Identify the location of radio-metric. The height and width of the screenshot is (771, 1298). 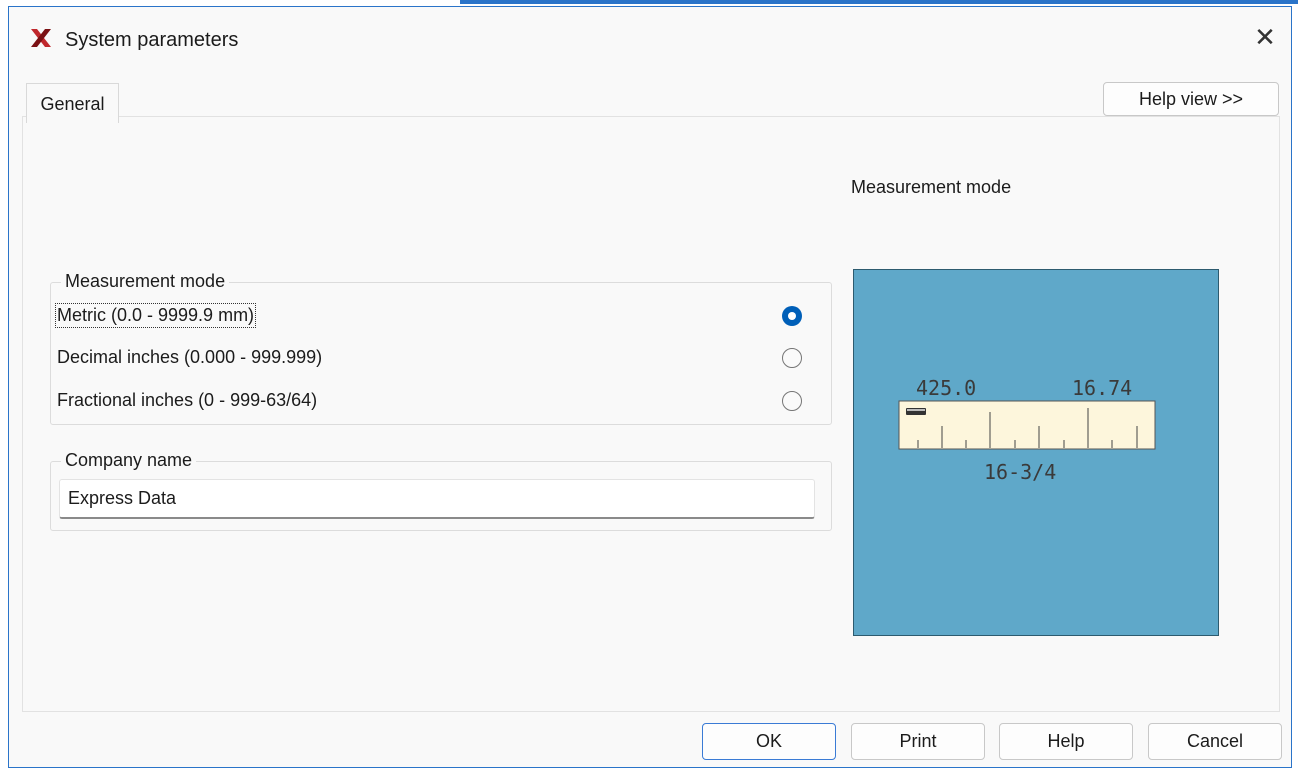
(792, 316).